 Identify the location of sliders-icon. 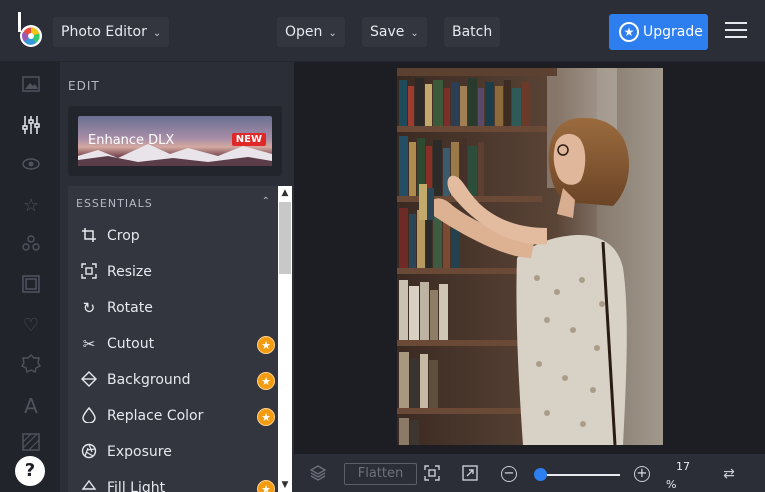
(31, 126).